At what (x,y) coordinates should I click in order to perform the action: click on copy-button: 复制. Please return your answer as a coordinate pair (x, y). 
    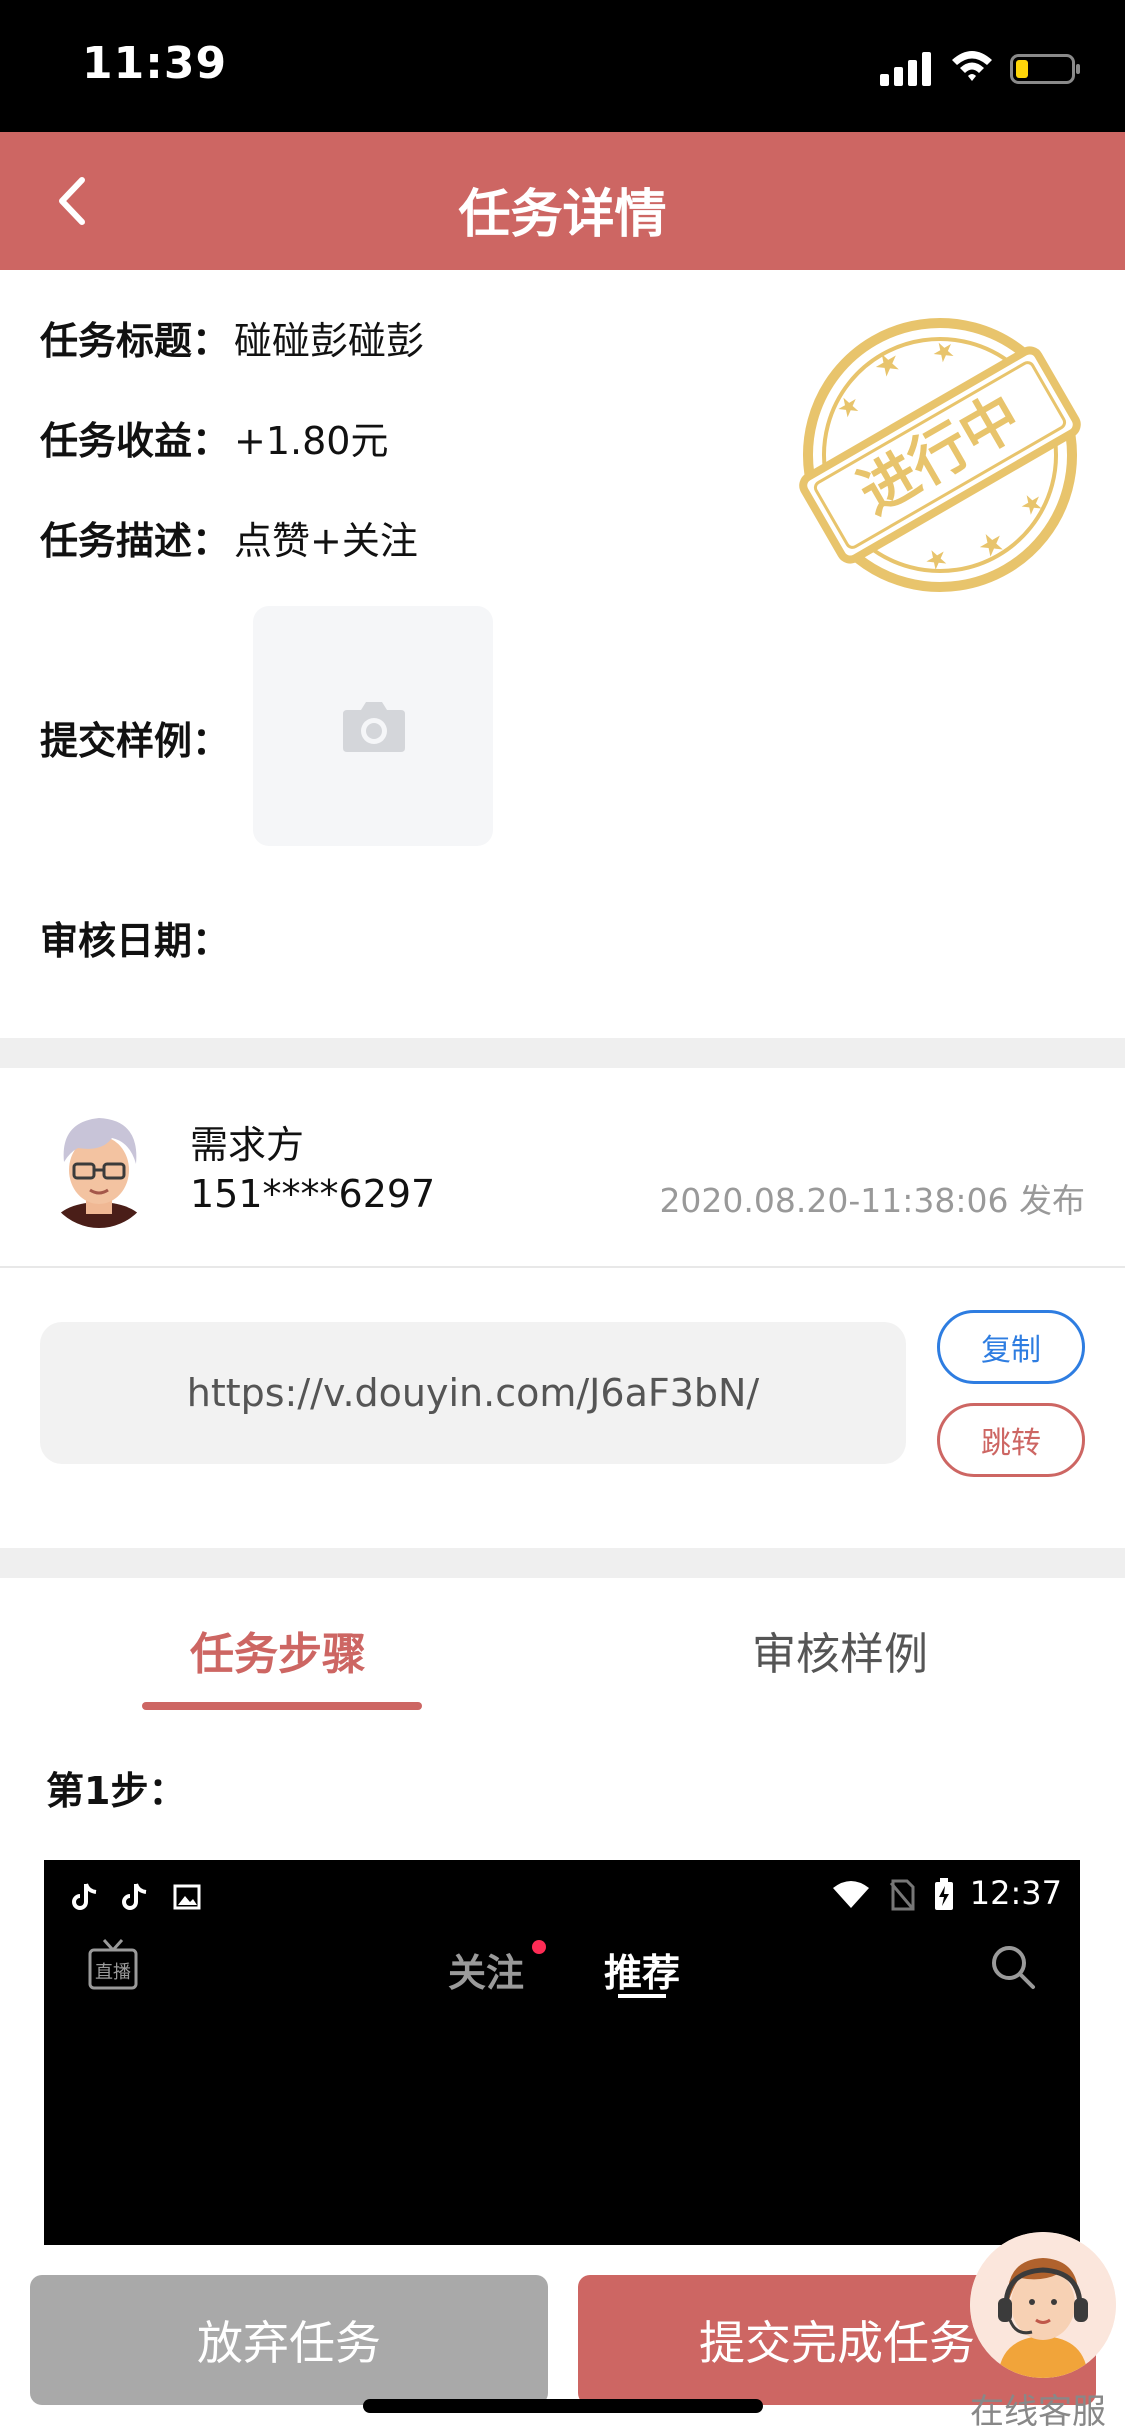
    Looking at the image, I should click on (1011, 1347).